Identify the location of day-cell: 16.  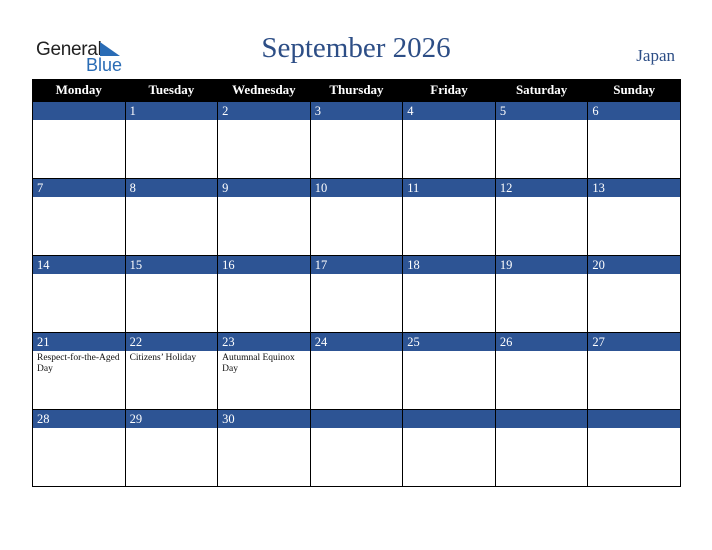
(264, 294).